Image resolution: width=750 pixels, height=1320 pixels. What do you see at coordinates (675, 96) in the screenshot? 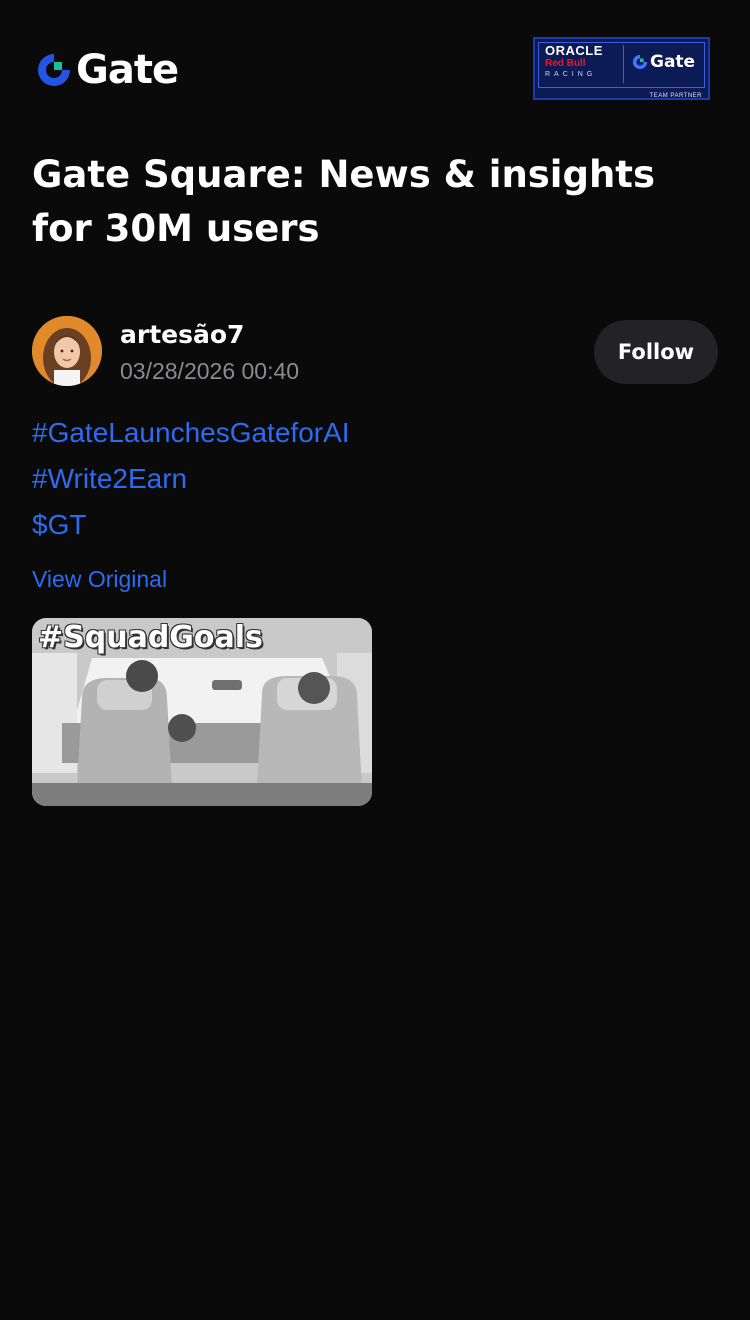
I see `team-partner-text: TEAM PARTNER` at bounding box center [675, 96].